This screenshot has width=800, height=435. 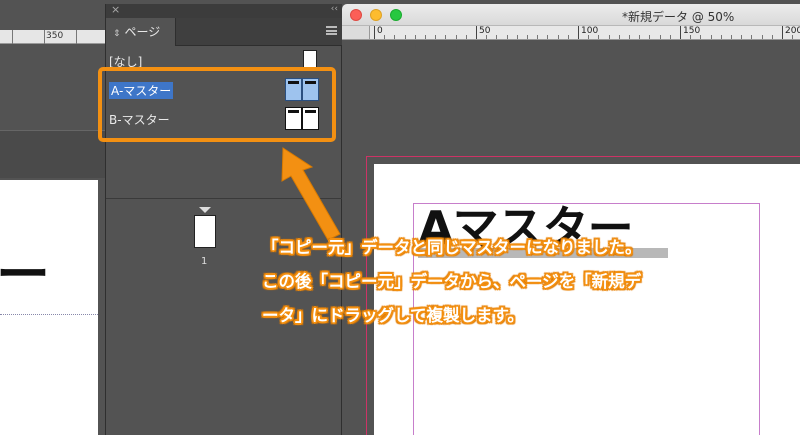 I want to click on panel-tabbar: ⇕ ページ, so click(x=224, y=32).